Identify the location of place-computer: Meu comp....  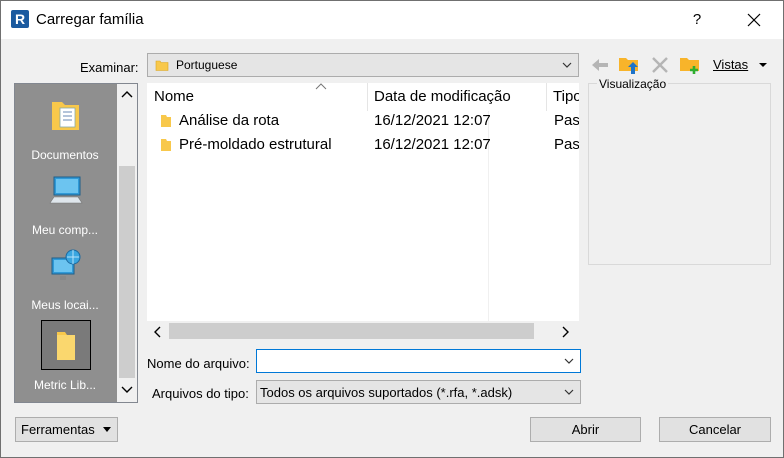
(66, 203).